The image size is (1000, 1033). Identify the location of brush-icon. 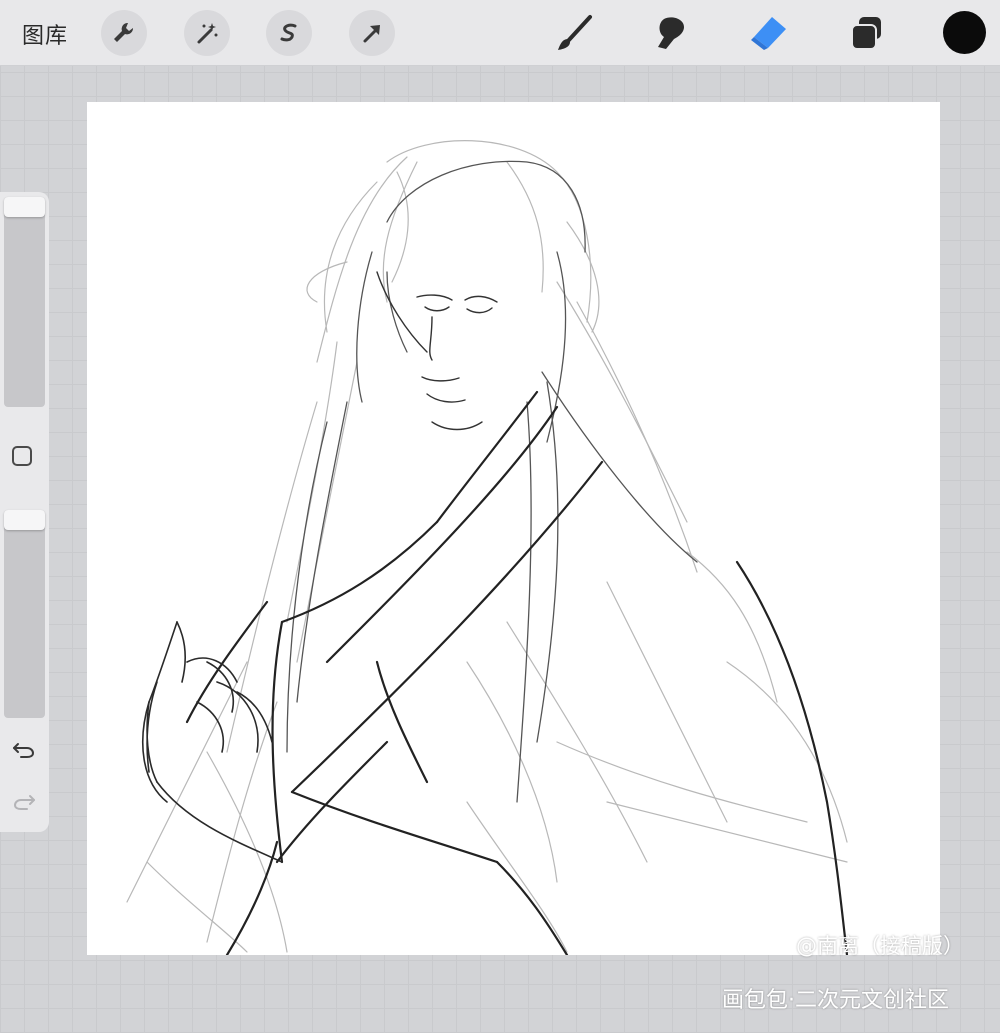
(575, 32).